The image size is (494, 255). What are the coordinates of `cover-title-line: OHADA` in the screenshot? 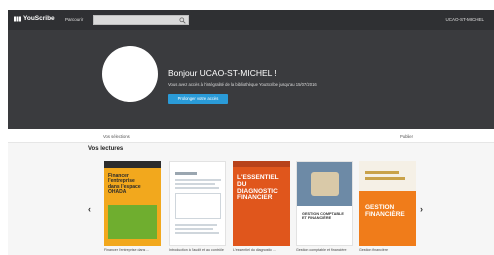 It's located at (117, 191).